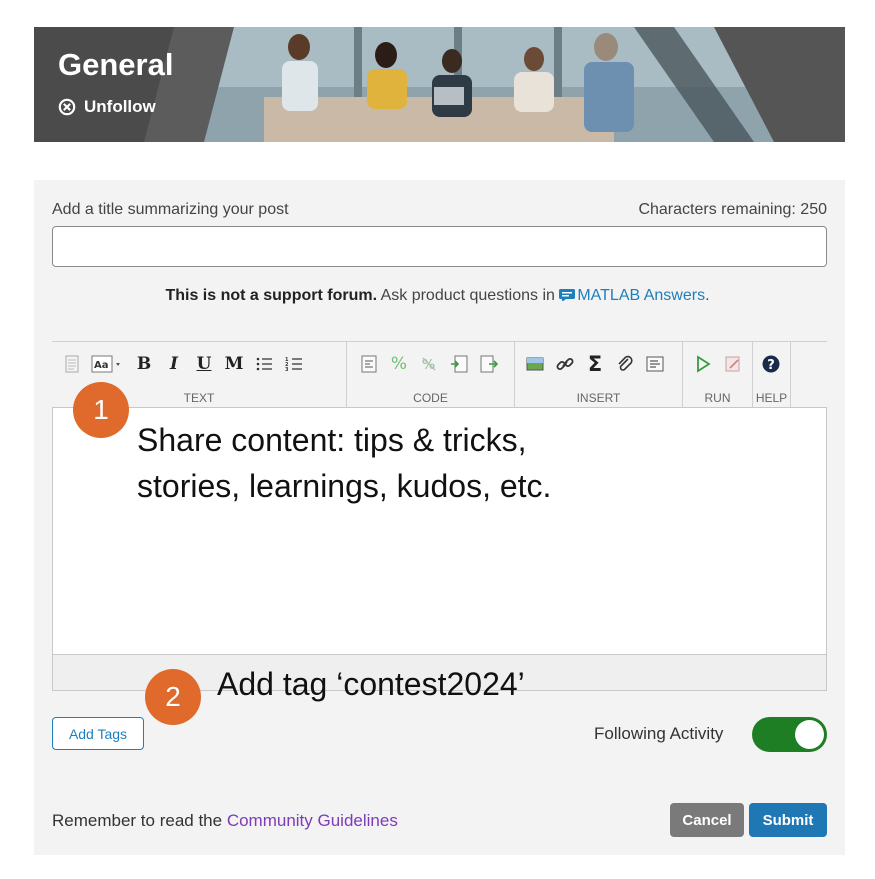 This screenshot has height=879, width=875. Describe the element at coordinates (399, 364) in the screenshot. I see `percent-icon: %` at that location.